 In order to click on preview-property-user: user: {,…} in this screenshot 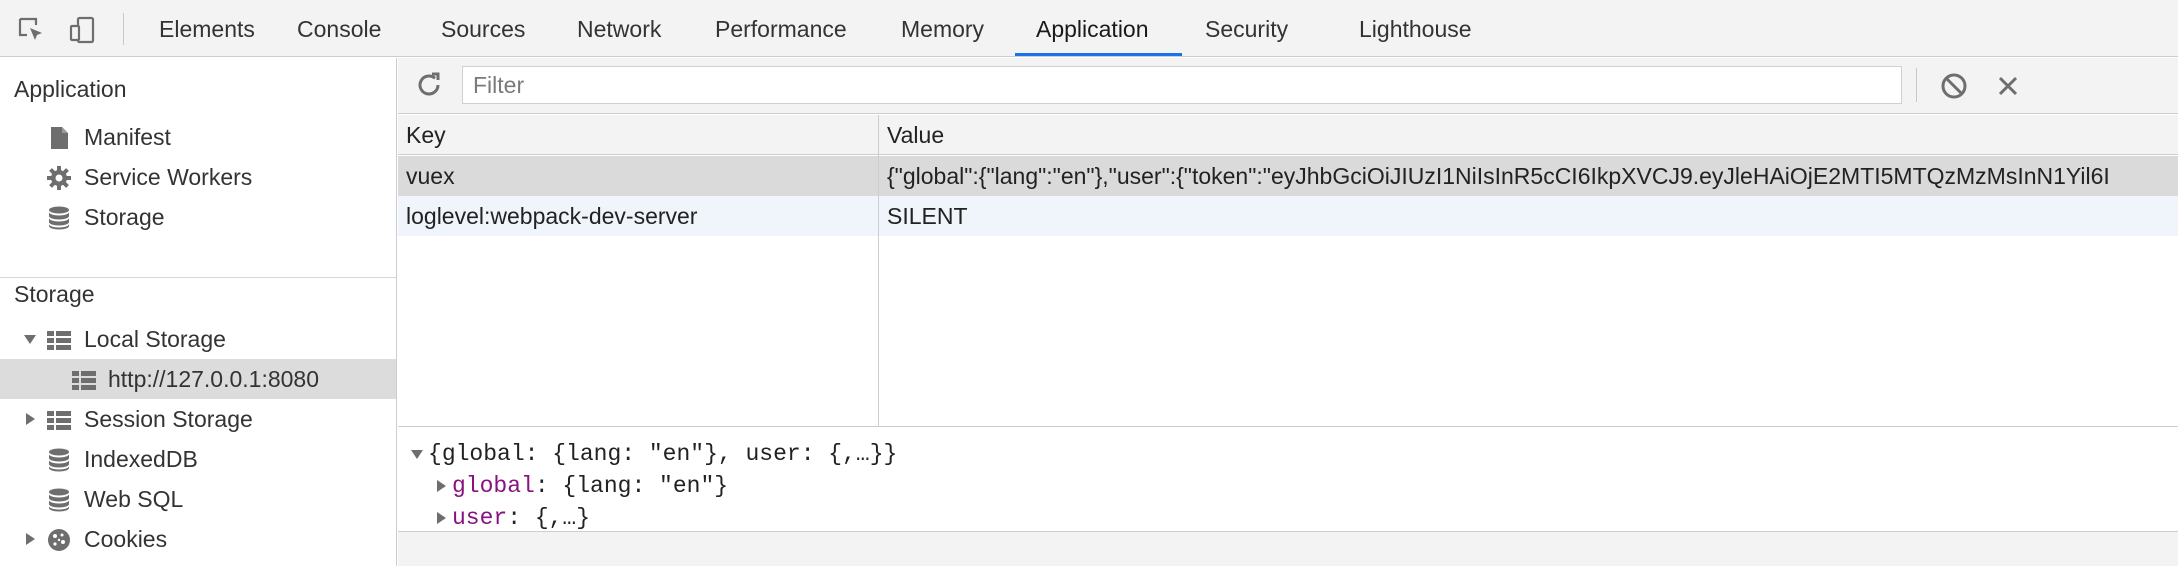, I will do `click(512, 518)`.